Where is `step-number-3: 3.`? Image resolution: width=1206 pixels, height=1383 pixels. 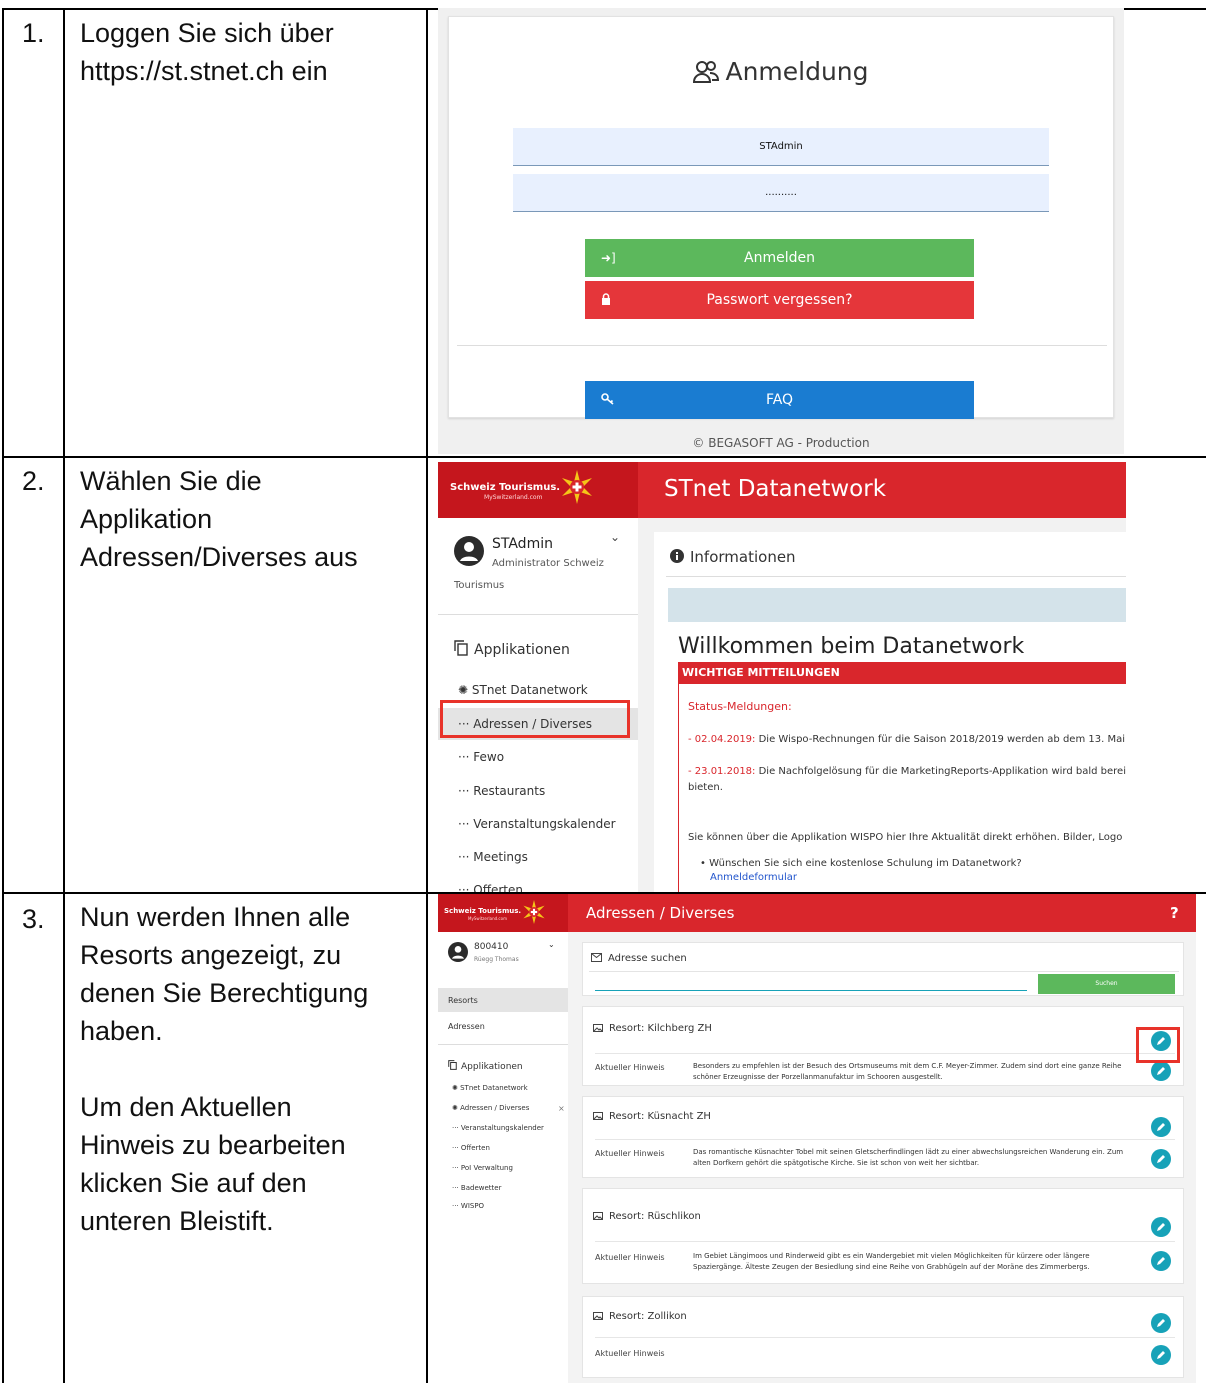 step-number-3: 3. is located at coordinates (33, 919).